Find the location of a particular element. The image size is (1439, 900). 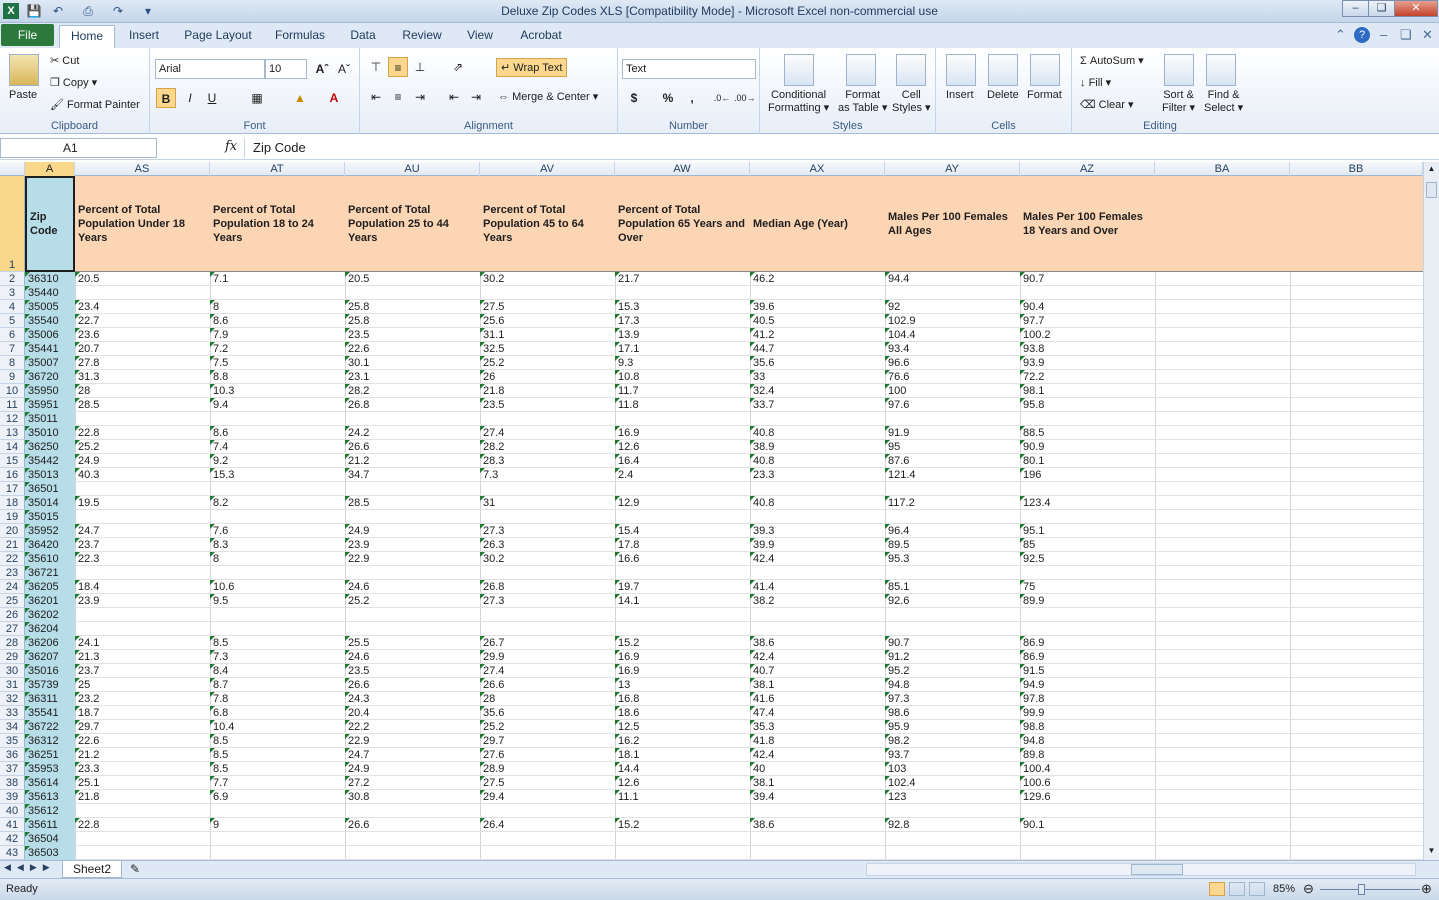

wrap-text-button: ↵ Wrap Text is located at coordinates (532, 67).